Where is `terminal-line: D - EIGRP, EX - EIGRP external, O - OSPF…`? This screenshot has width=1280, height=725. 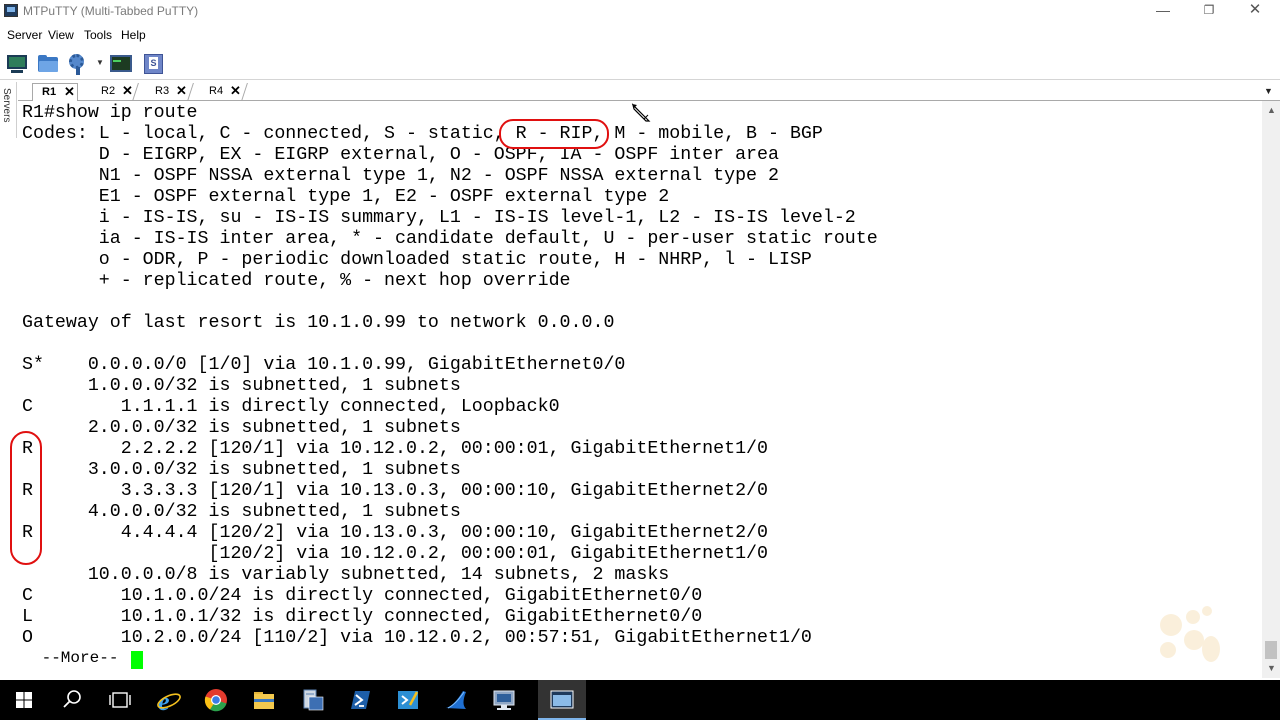 terminal-line: D - EIGRP, EX - EIGRP external, O - OSPF… is located at coordinates (400, 155).